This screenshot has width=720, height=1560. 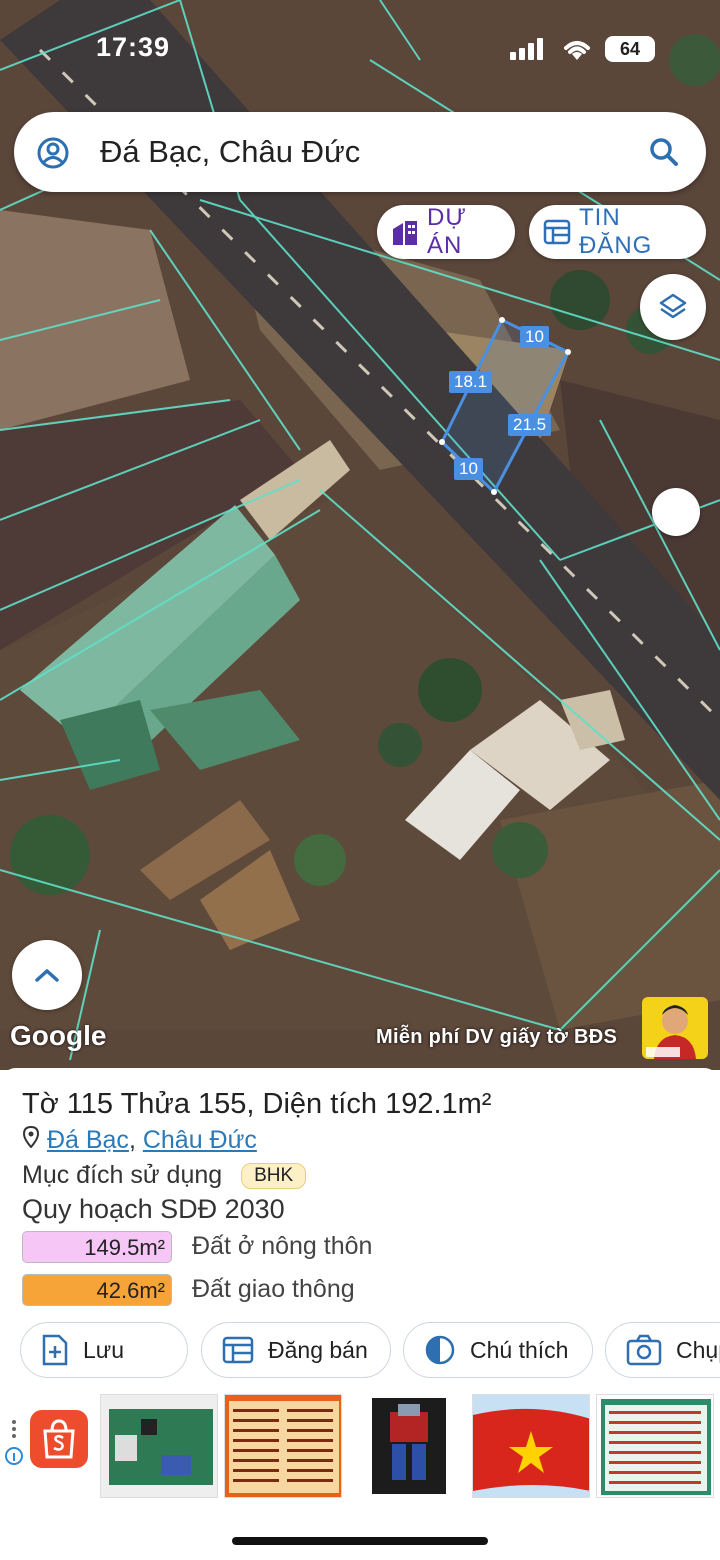 I want to click on parcel-label: Thửa, so click(x=155, y=1104).